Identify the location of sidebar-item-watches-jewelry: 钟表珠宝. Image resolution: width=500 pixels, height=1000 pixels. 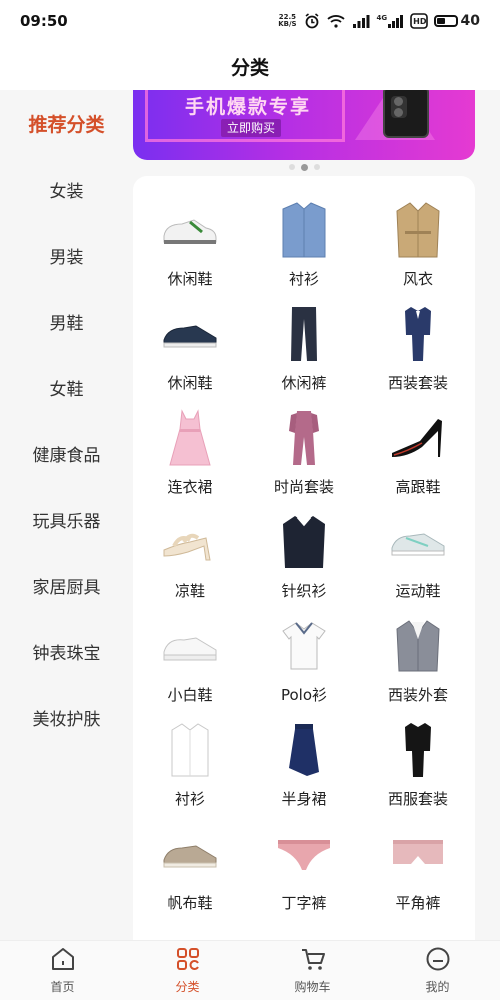
(66, 651).